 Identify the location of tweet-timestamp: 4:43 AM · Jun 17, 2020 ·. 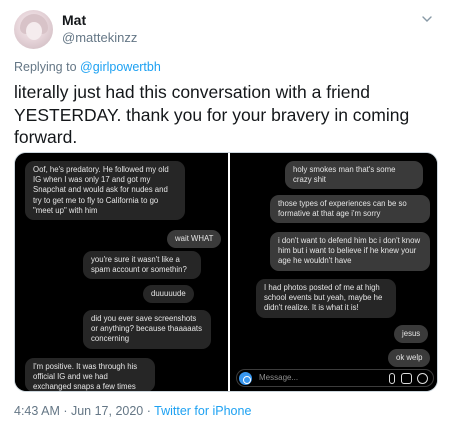
(84, 411).